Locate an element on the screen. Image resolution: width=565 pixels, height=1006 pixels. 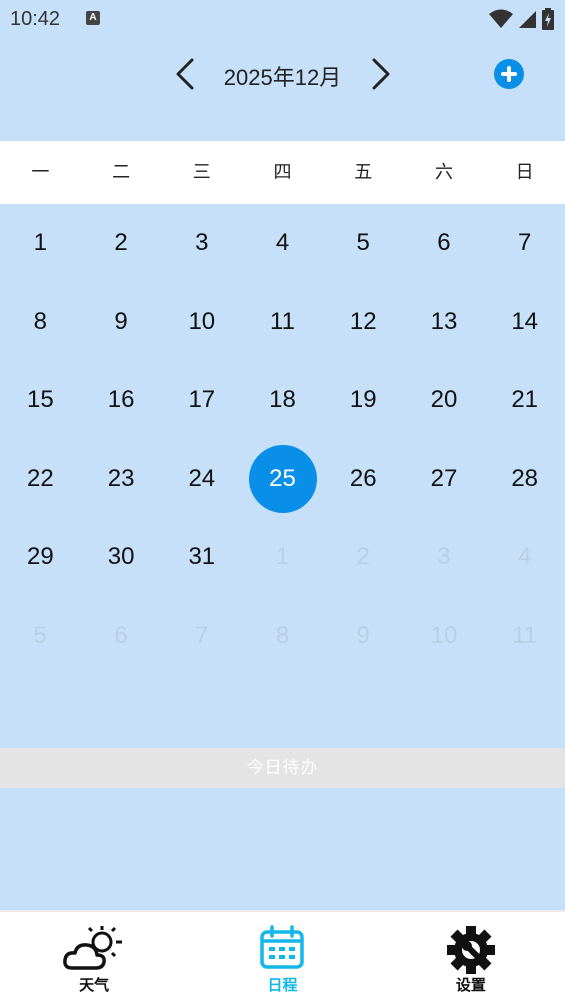
calendar-day: 8 is located at coordinates (40, 322).